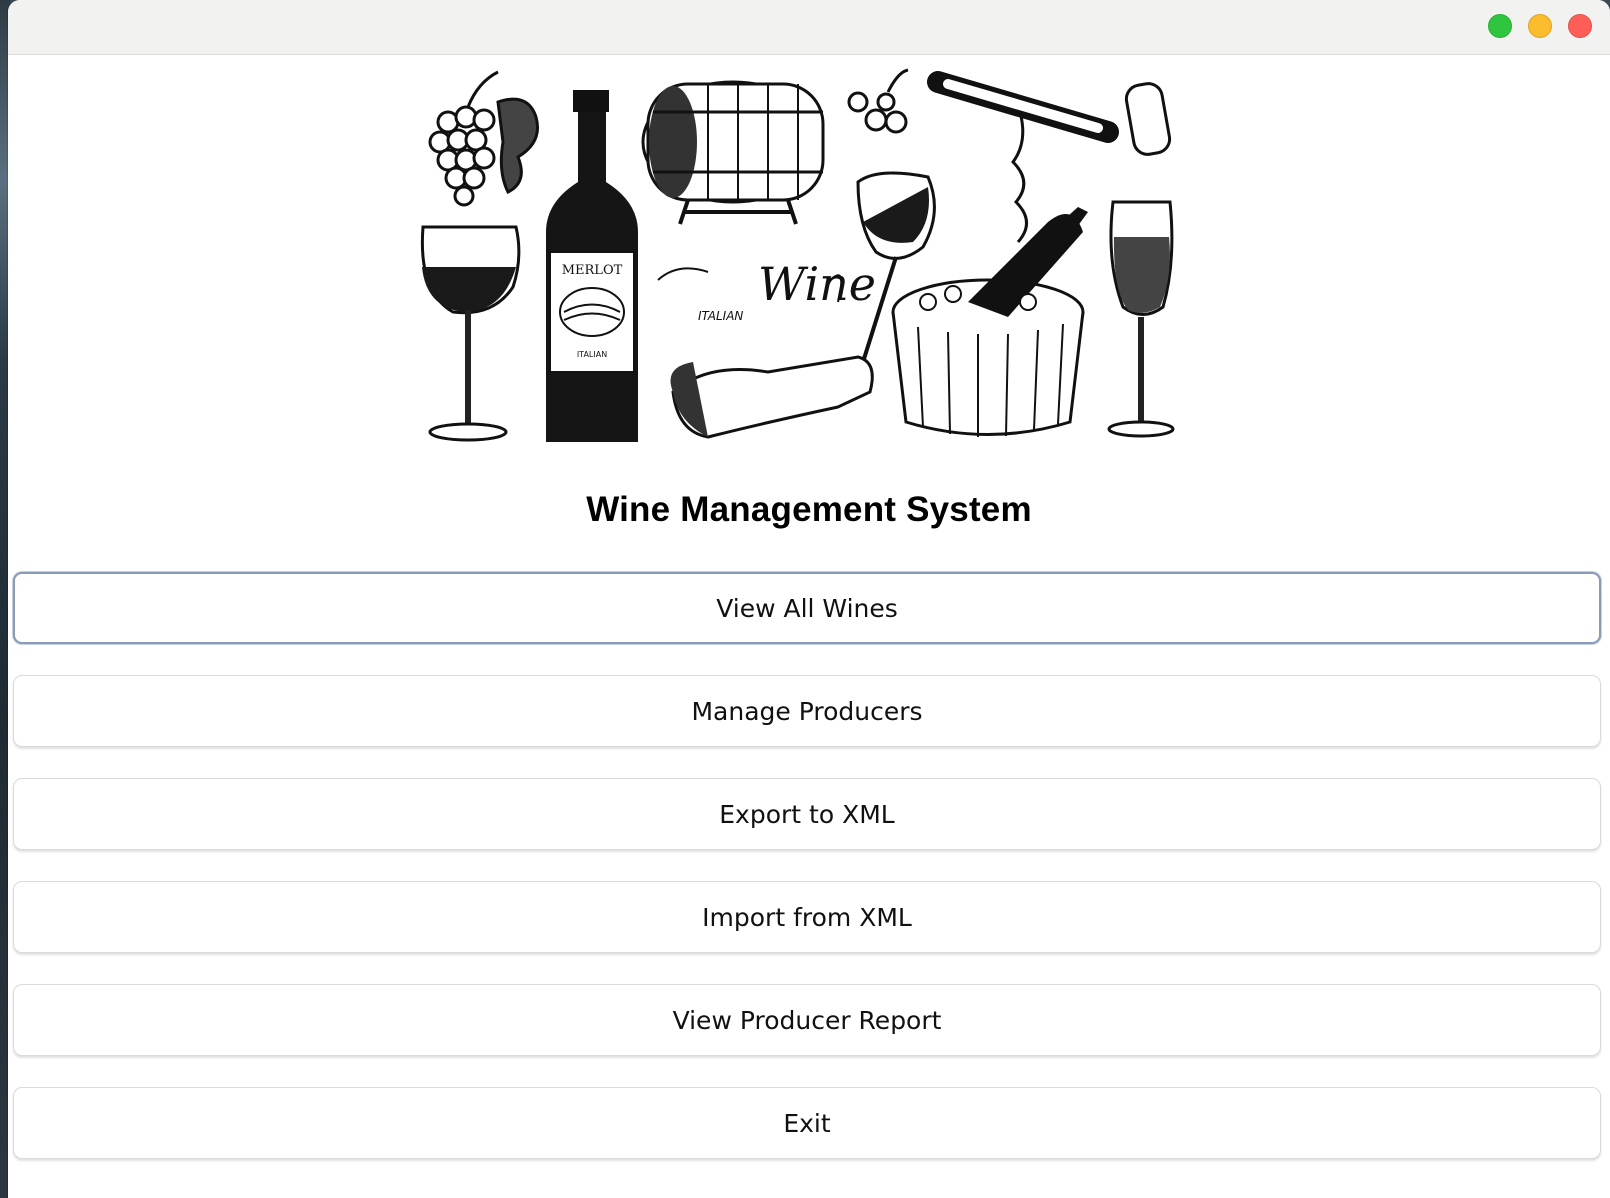  Describe the element at coordinates (817, 284) in the screenshot. I see `script-wine-text: Wine` at that location.